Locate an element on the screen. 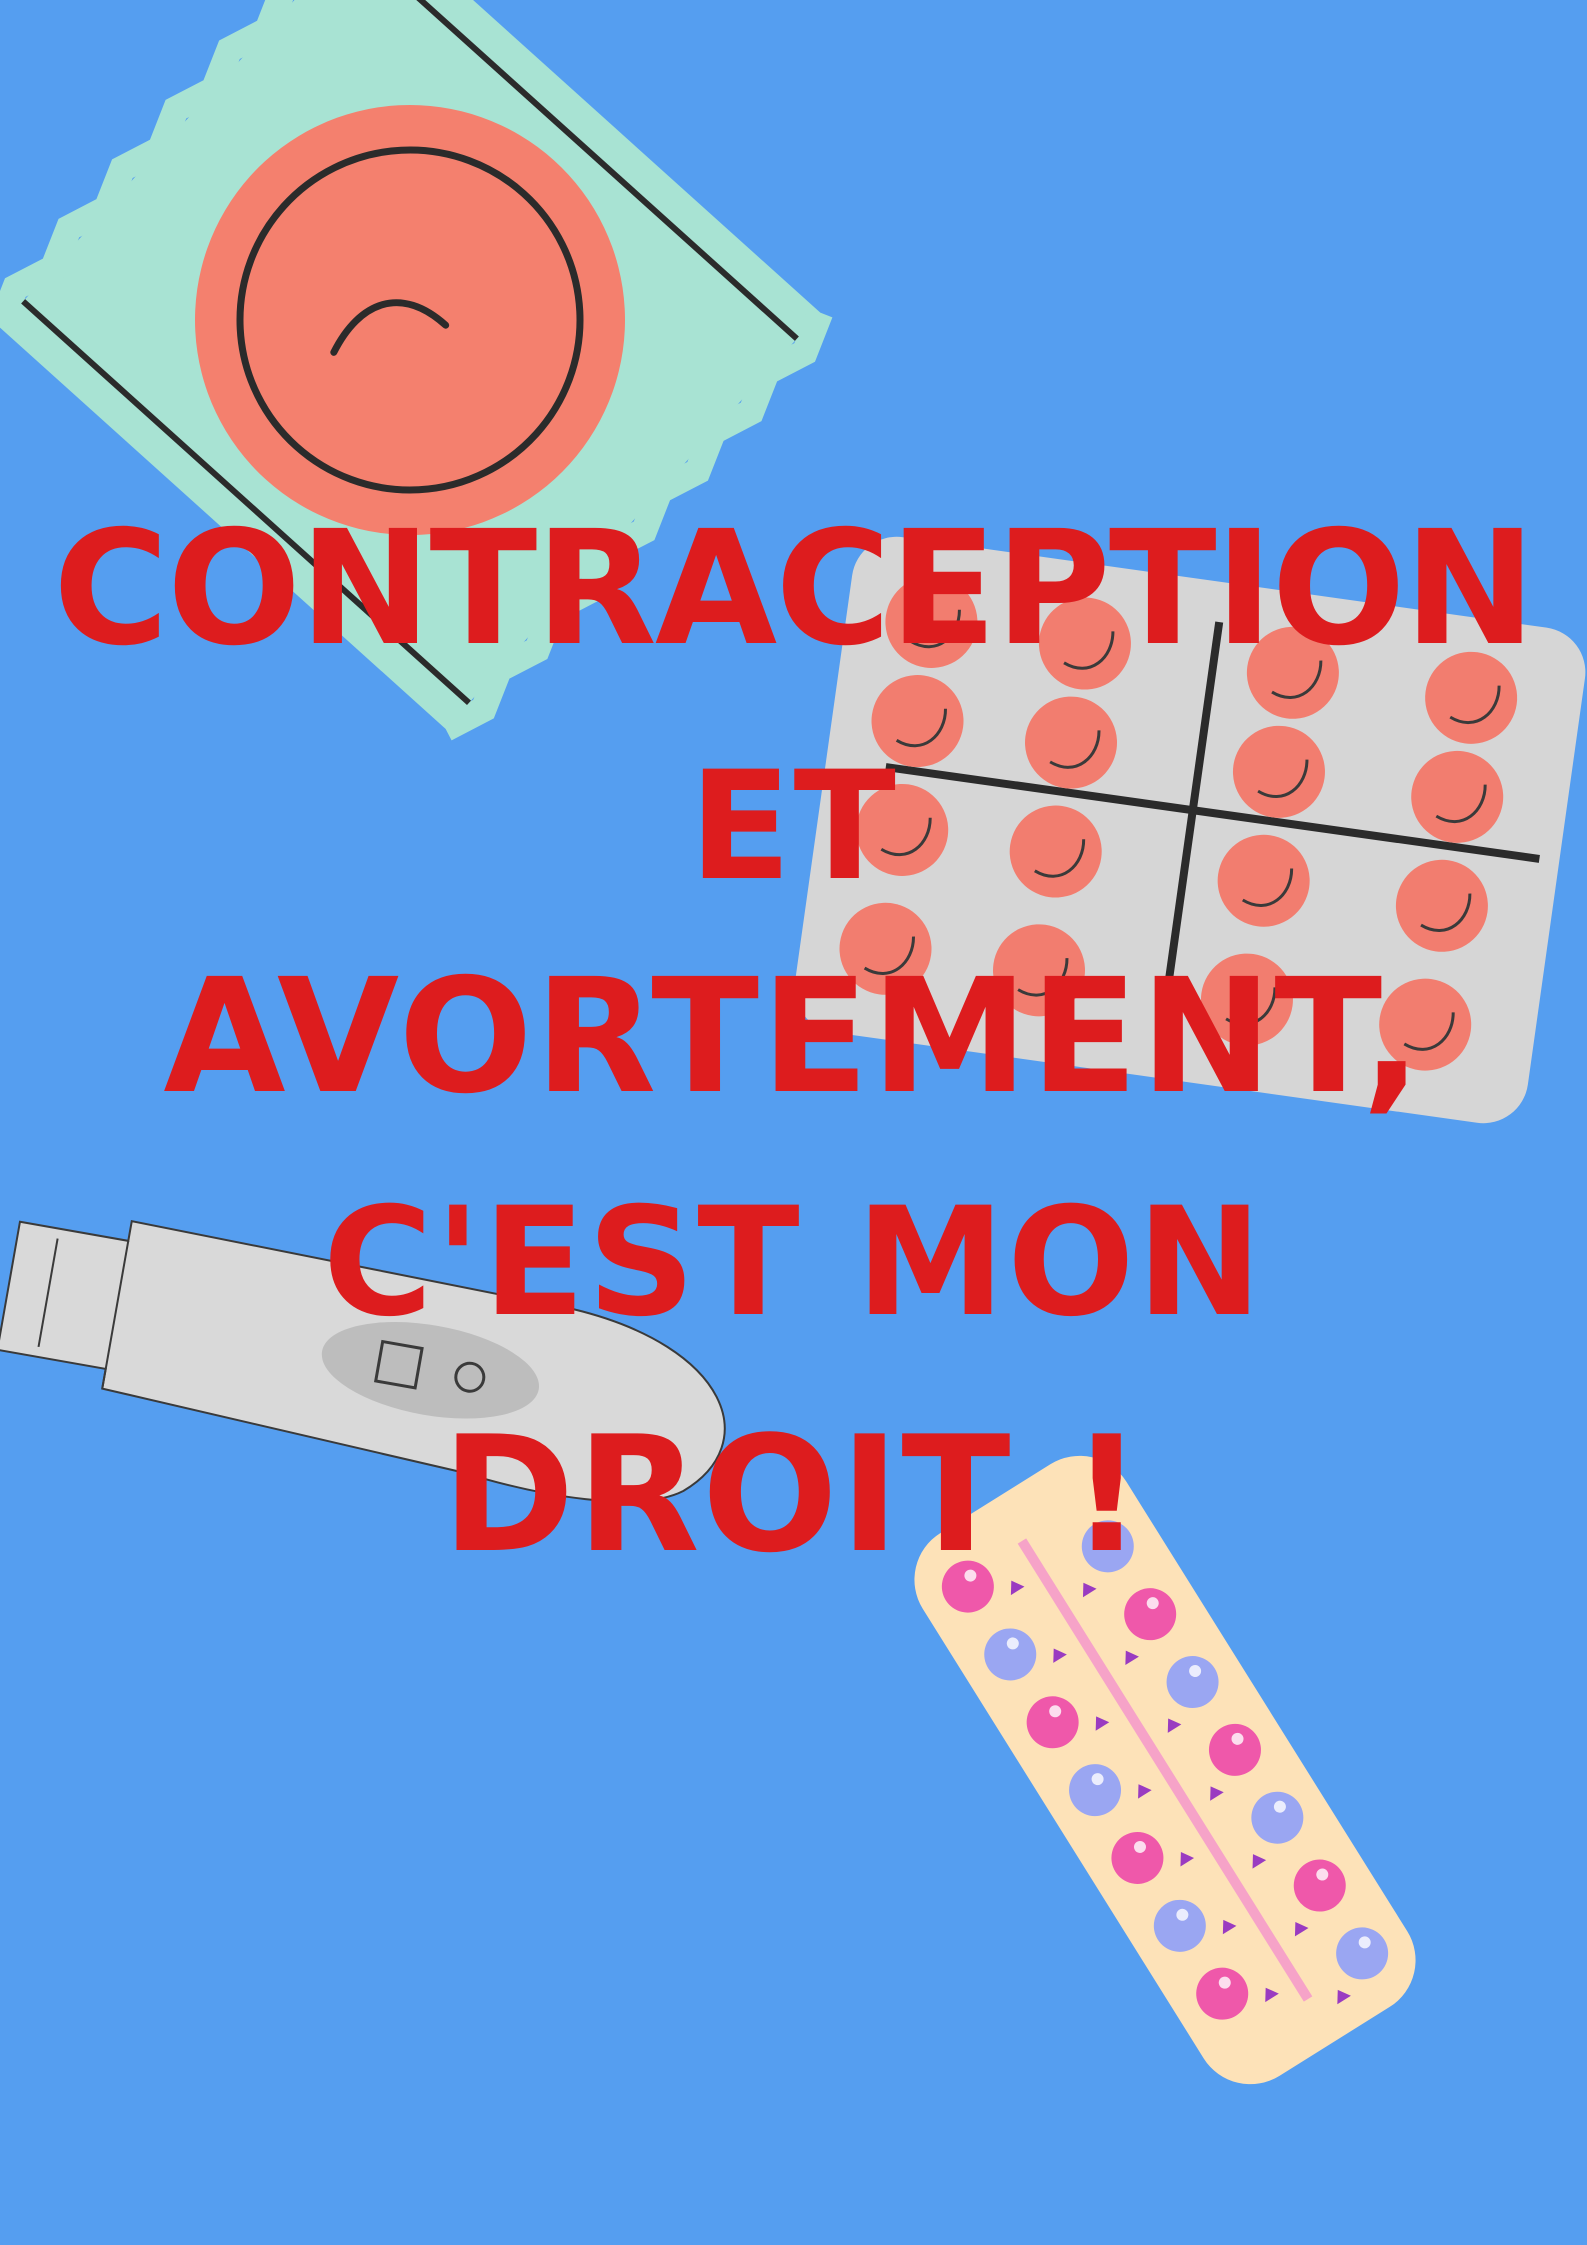  headline-line-3: AVORTEMENT, is located at coordinates (793, 1037).